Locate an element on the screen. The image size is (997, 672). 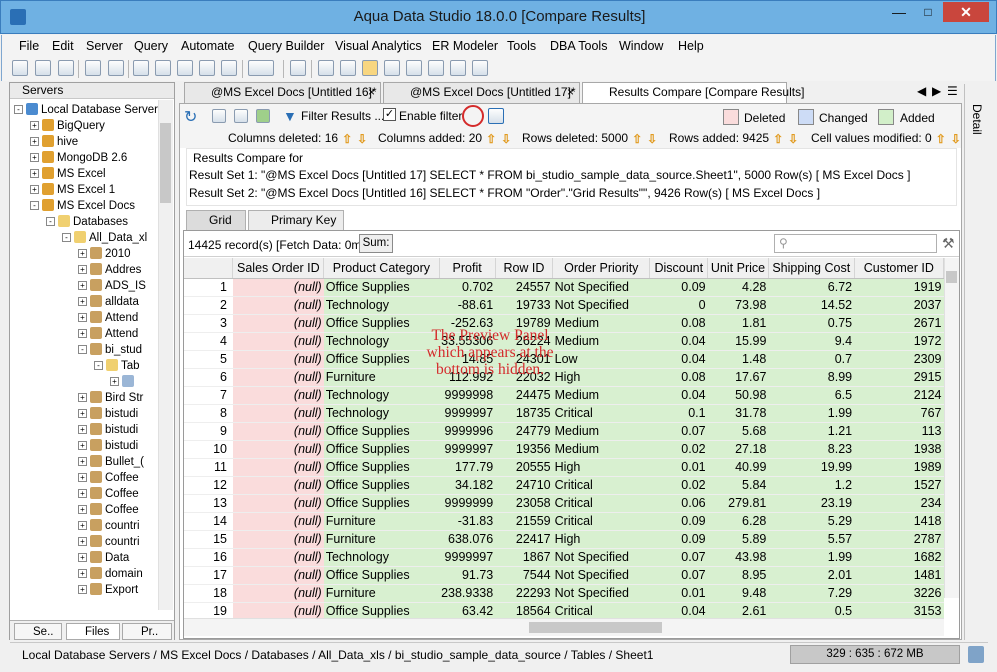
tree-item: - Databases is located at coordinates (87, 222).